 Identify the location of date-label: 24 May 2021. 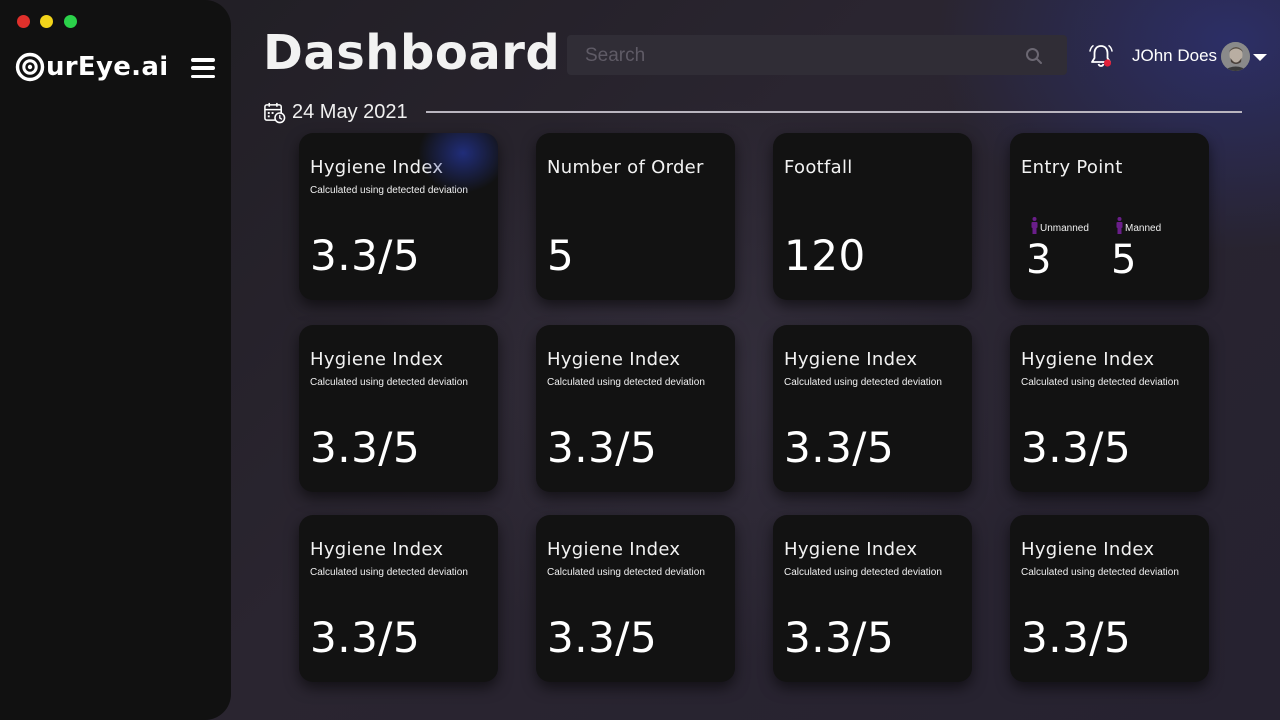
(350, 111).